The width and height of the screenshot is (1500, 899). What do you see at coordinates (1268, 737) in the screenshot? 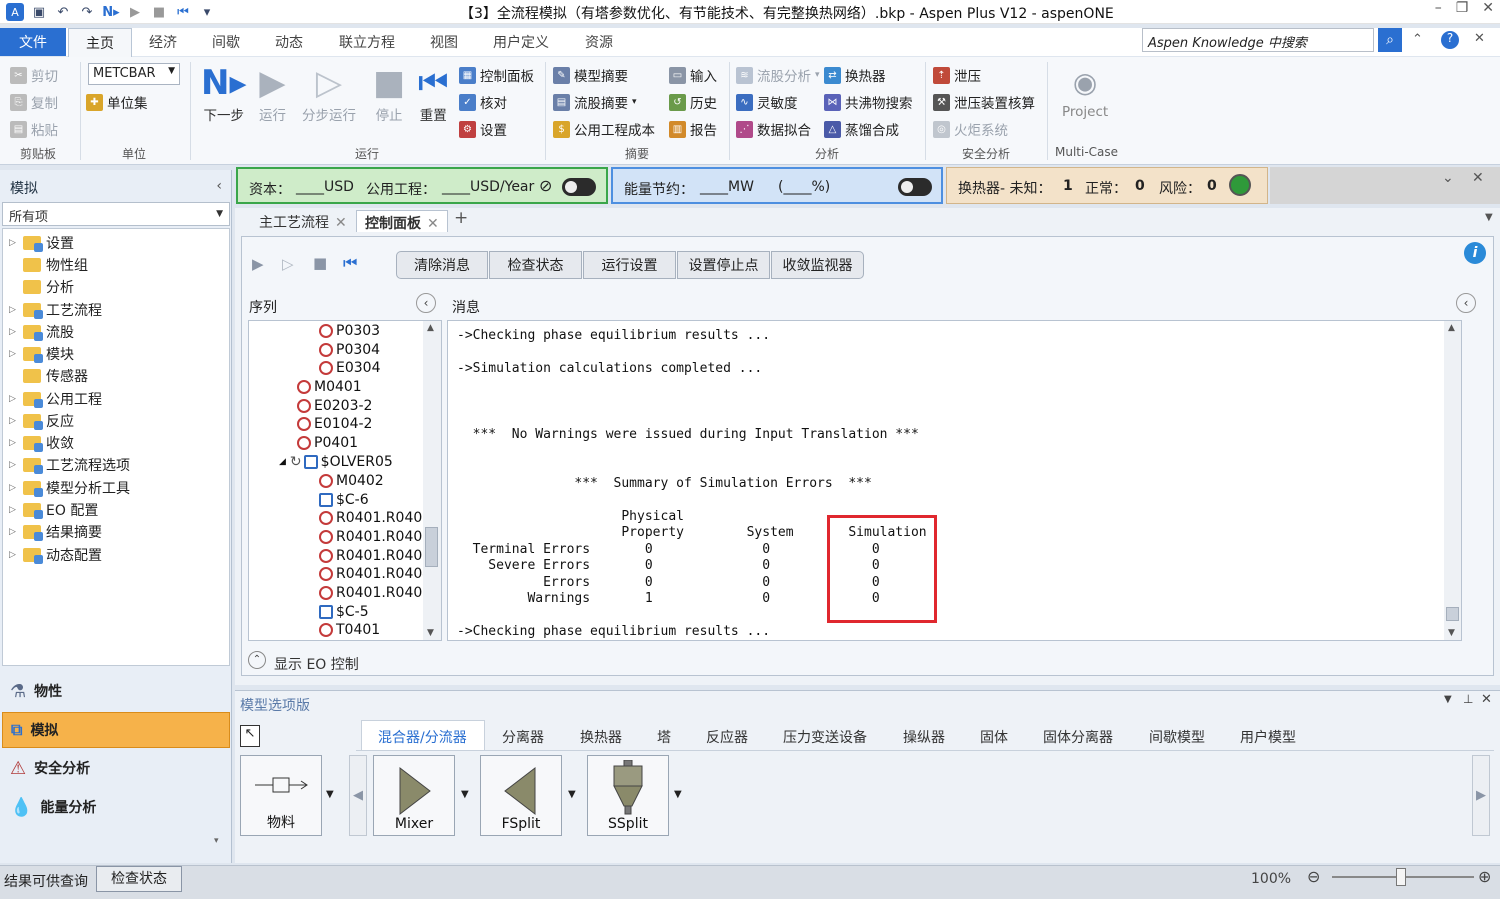
I see `palette-tab-user-models: 用户模型` at bounding box center [1268, 737].